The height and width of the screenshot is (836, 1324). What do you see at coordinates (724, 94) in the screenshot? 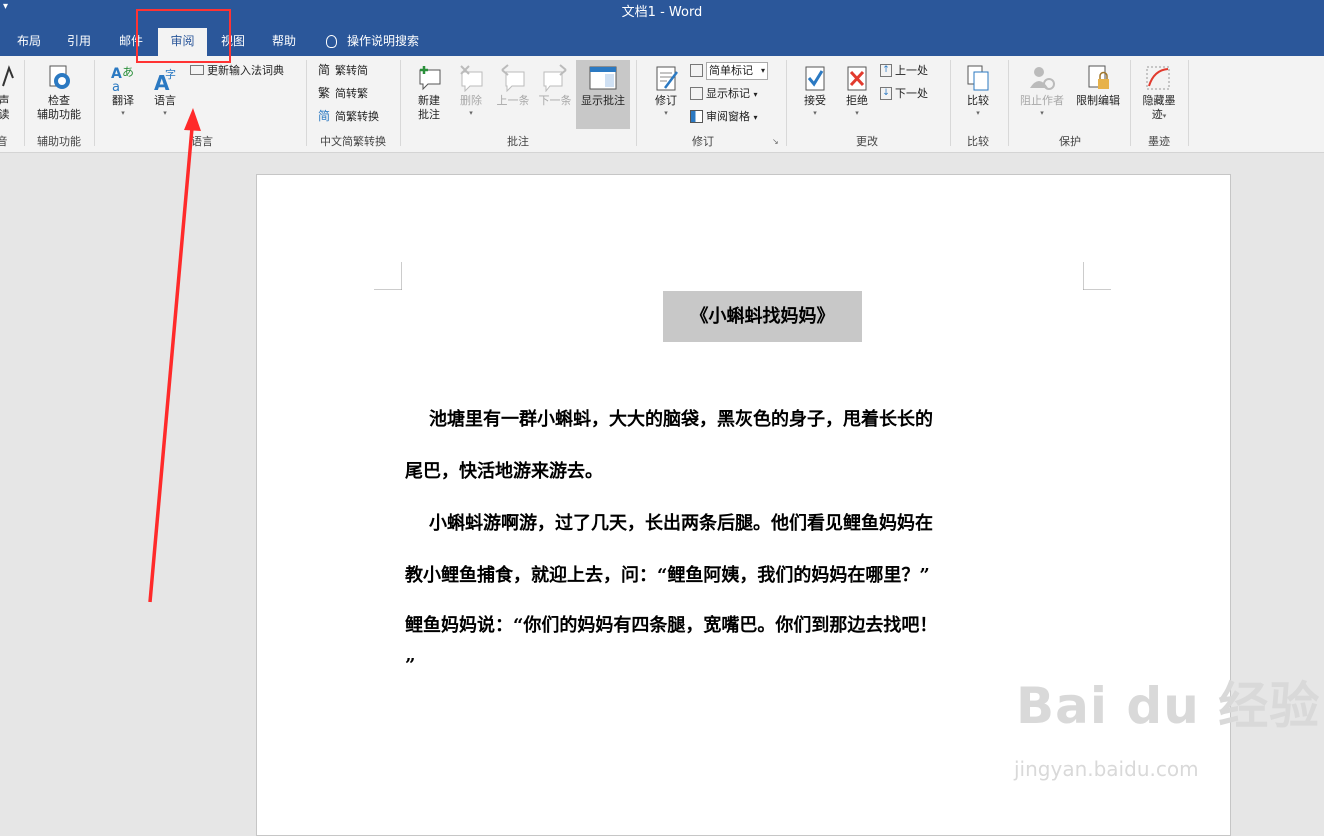
I see `show-markup-button: 显示标记 ▾` at bounding box center [724, 94].